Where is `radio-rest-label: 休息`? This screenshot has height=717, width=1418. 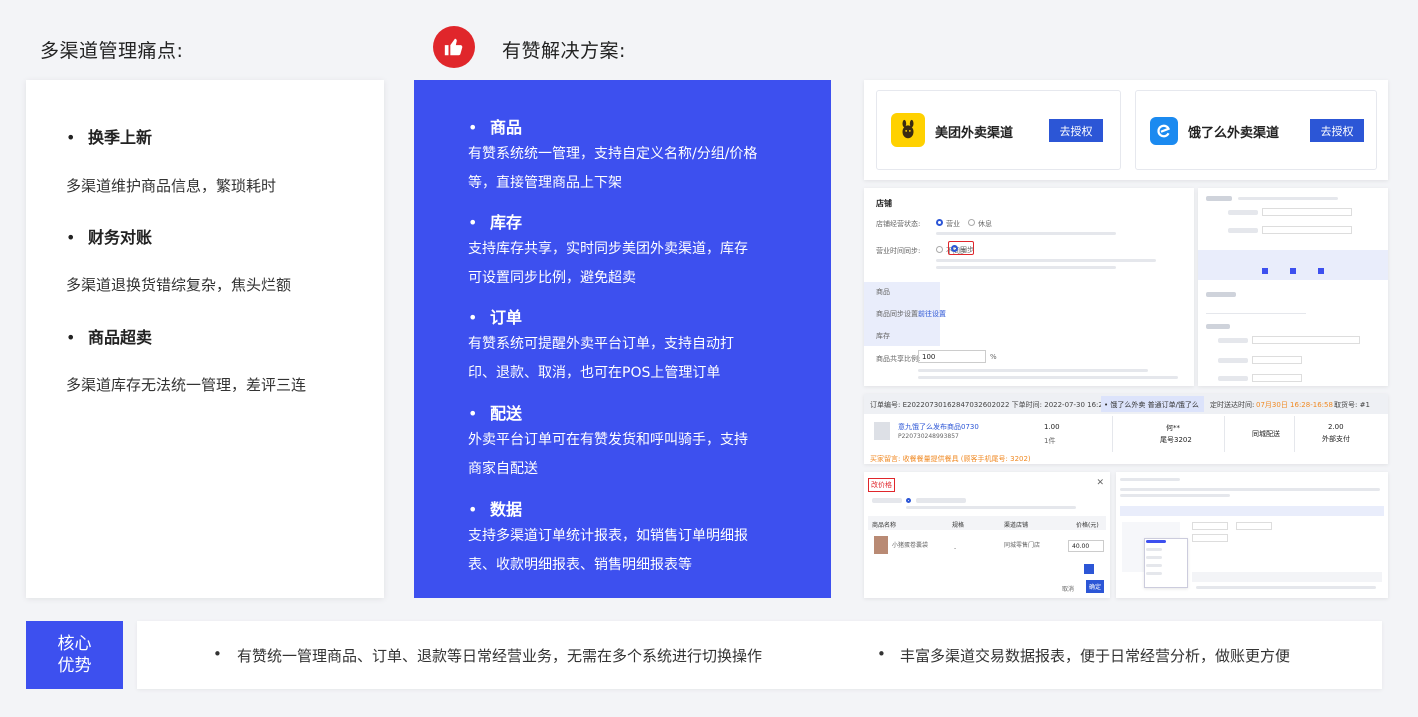 radio-rest-label: 休息 is located at coordinates (985, 224).